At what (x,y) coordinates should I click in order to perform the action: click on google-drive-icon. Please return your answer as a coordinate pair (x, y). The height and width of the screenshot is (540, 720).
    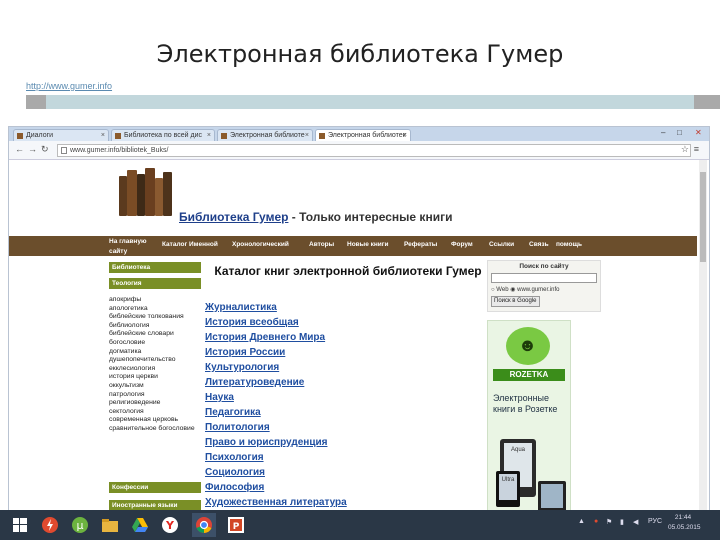
    Looking at the image, I should click on (140, 525).